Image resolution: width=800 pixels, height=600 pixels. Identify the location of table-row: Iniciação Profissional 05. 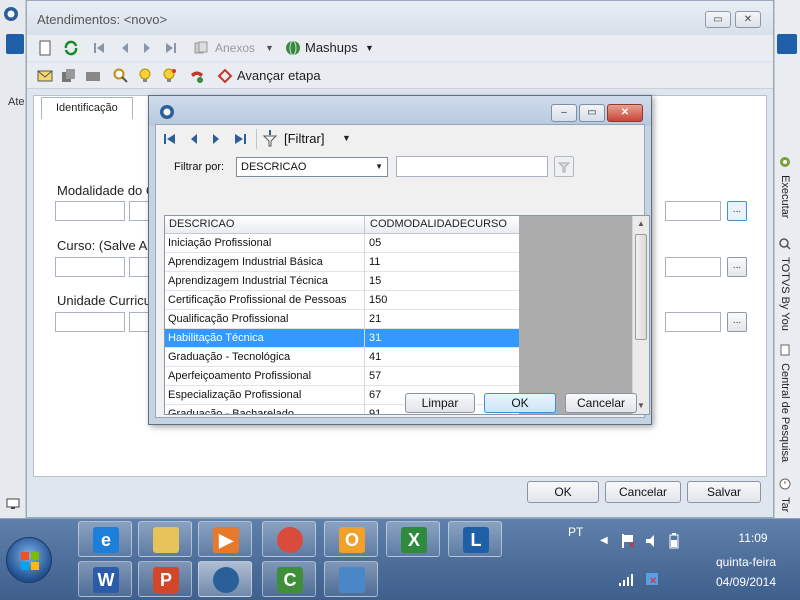
(342, 243).